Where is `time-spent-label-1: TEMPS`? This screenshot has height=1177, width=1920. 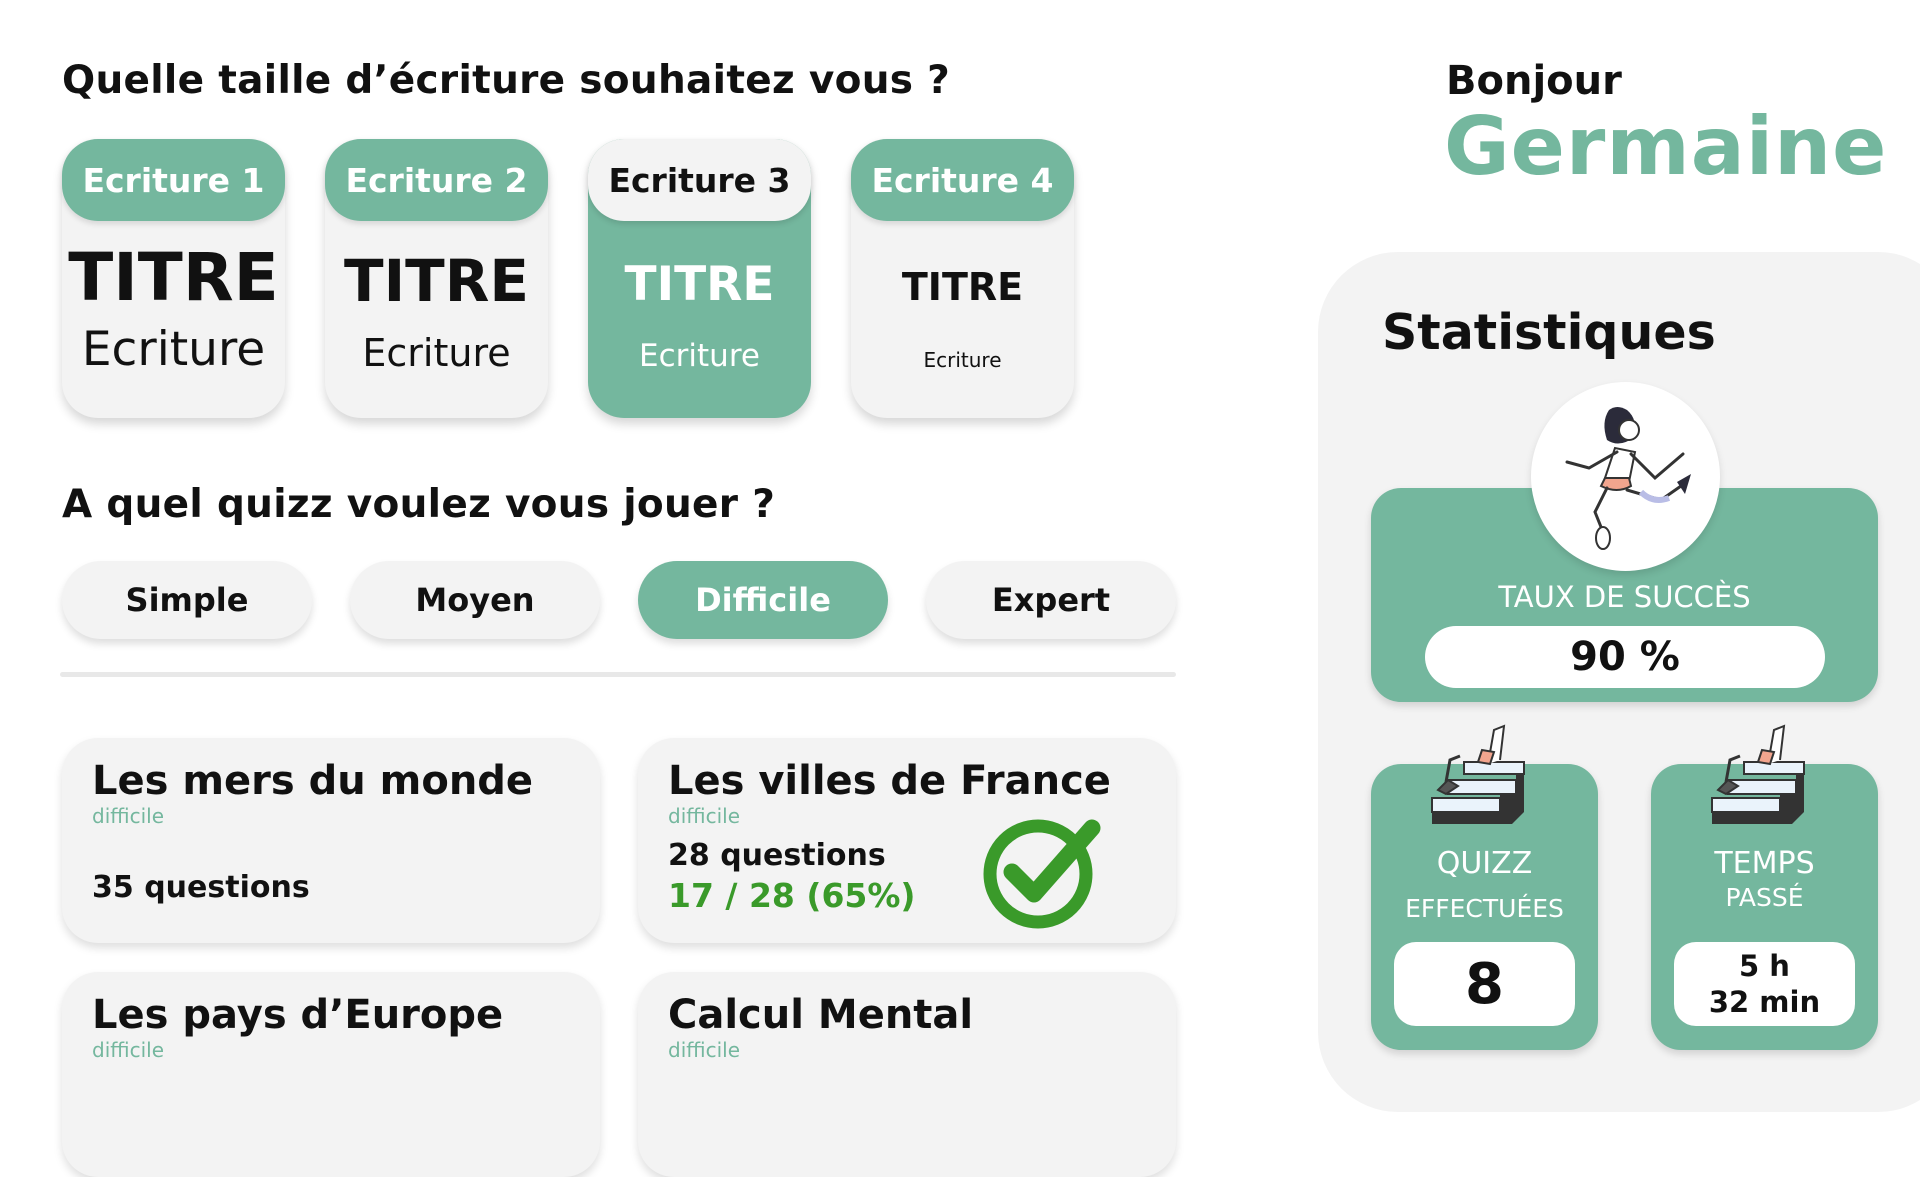 time-spent-label-1: TEMPS is located at coordinates (1764, 863).